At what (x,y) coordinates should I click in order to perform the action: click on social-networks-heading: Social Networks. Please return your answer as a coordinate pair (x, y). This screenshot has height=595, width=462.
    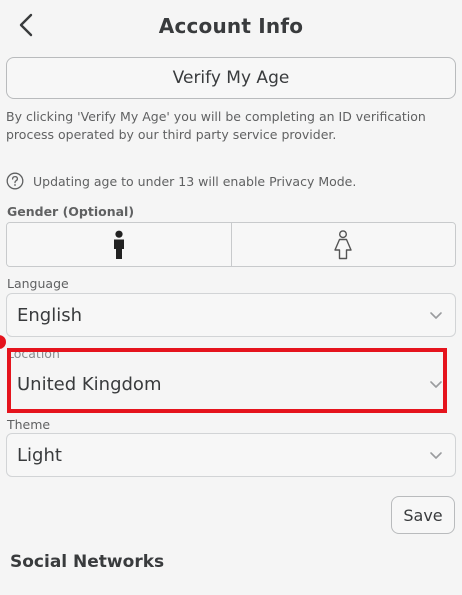
    Looking at the image, I should click on (87, 562).